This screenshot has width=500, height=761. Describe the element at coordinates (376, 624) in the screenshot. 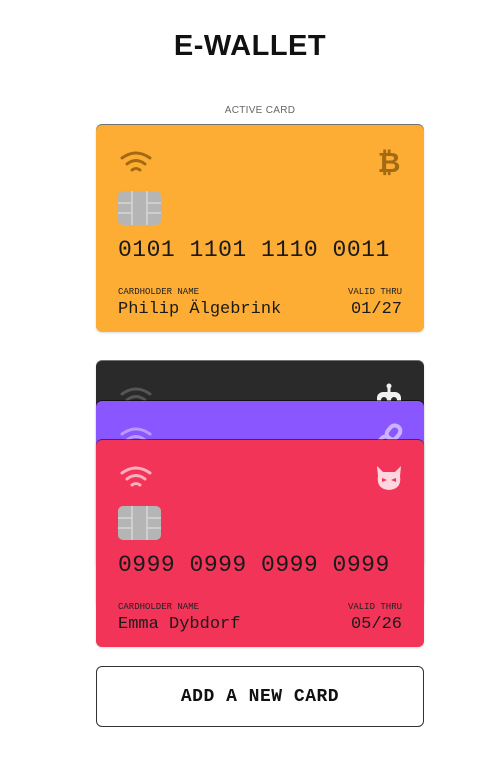

I see `card-expiry: 05/26` at that location.